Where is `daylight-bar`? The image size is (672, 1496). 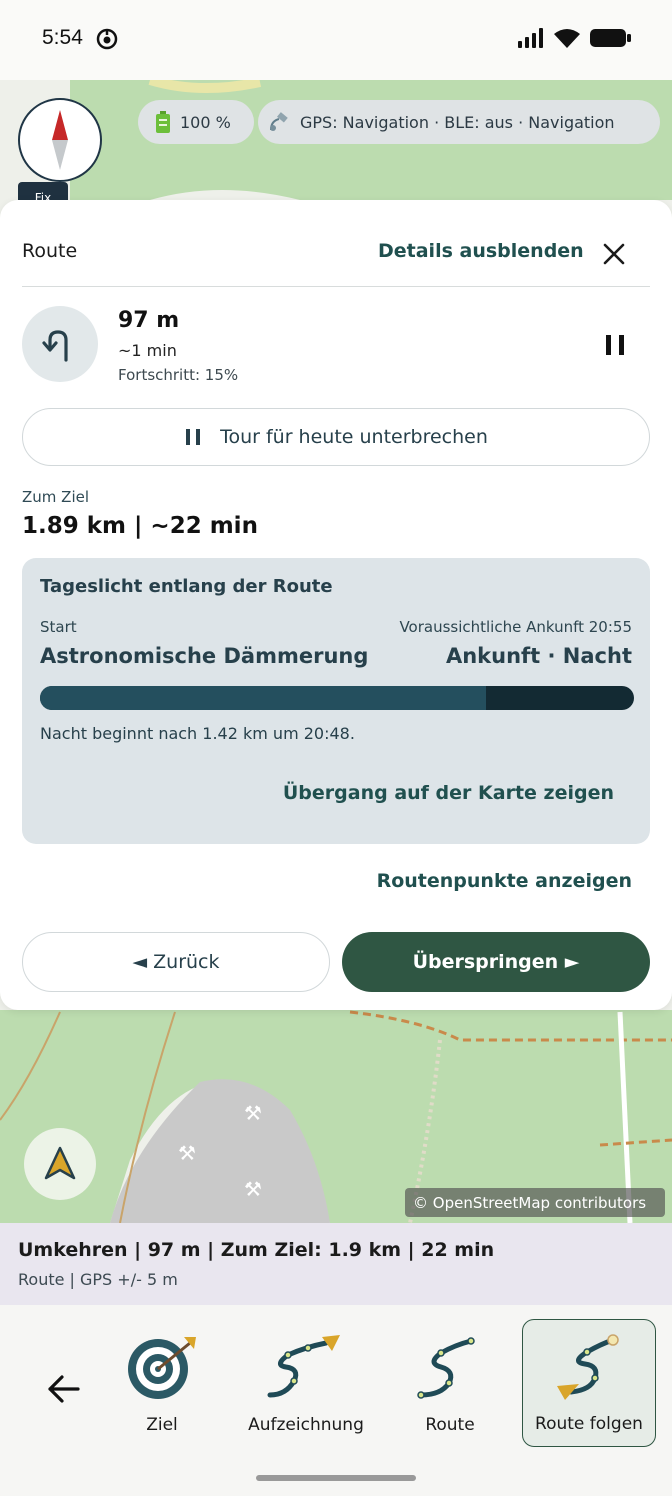
daylight-bar is located at coordinates (337, 698).